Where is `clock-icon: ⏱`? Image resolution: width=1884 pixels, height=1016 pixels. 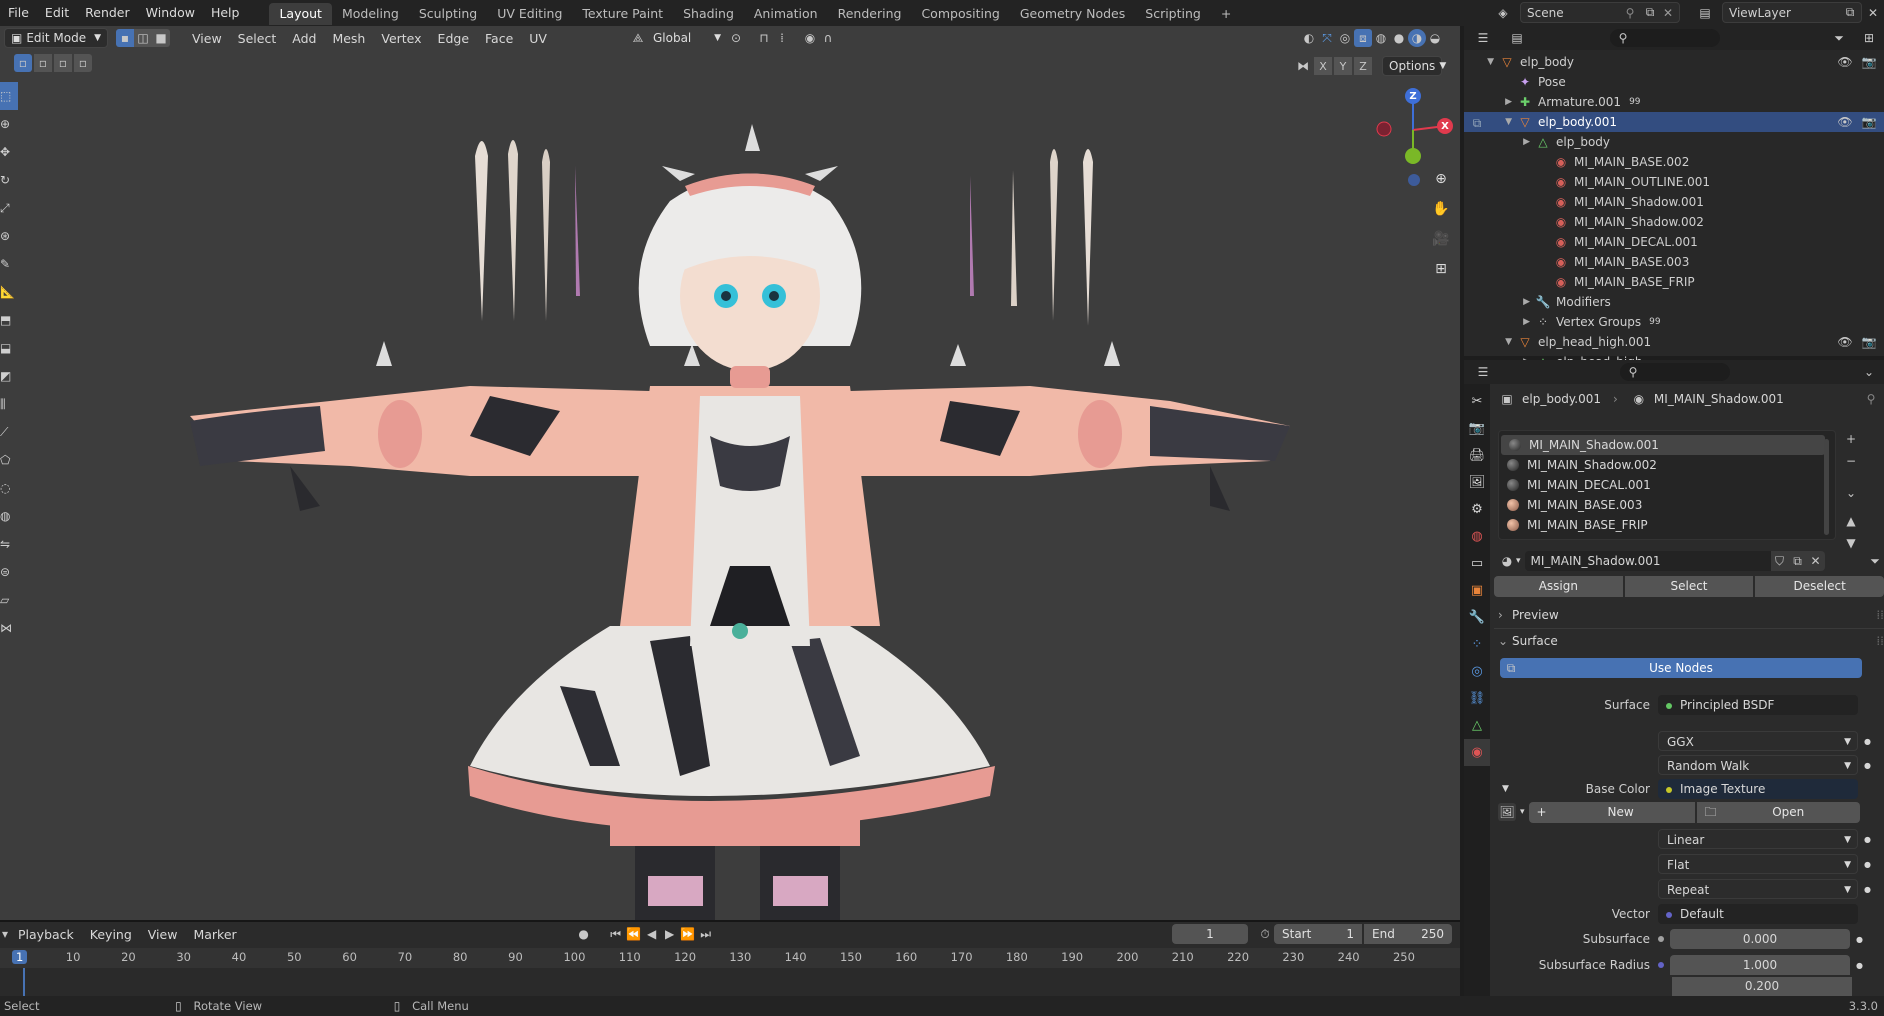 clock-icon: ⏱ is located at coordinates (1265, 934).